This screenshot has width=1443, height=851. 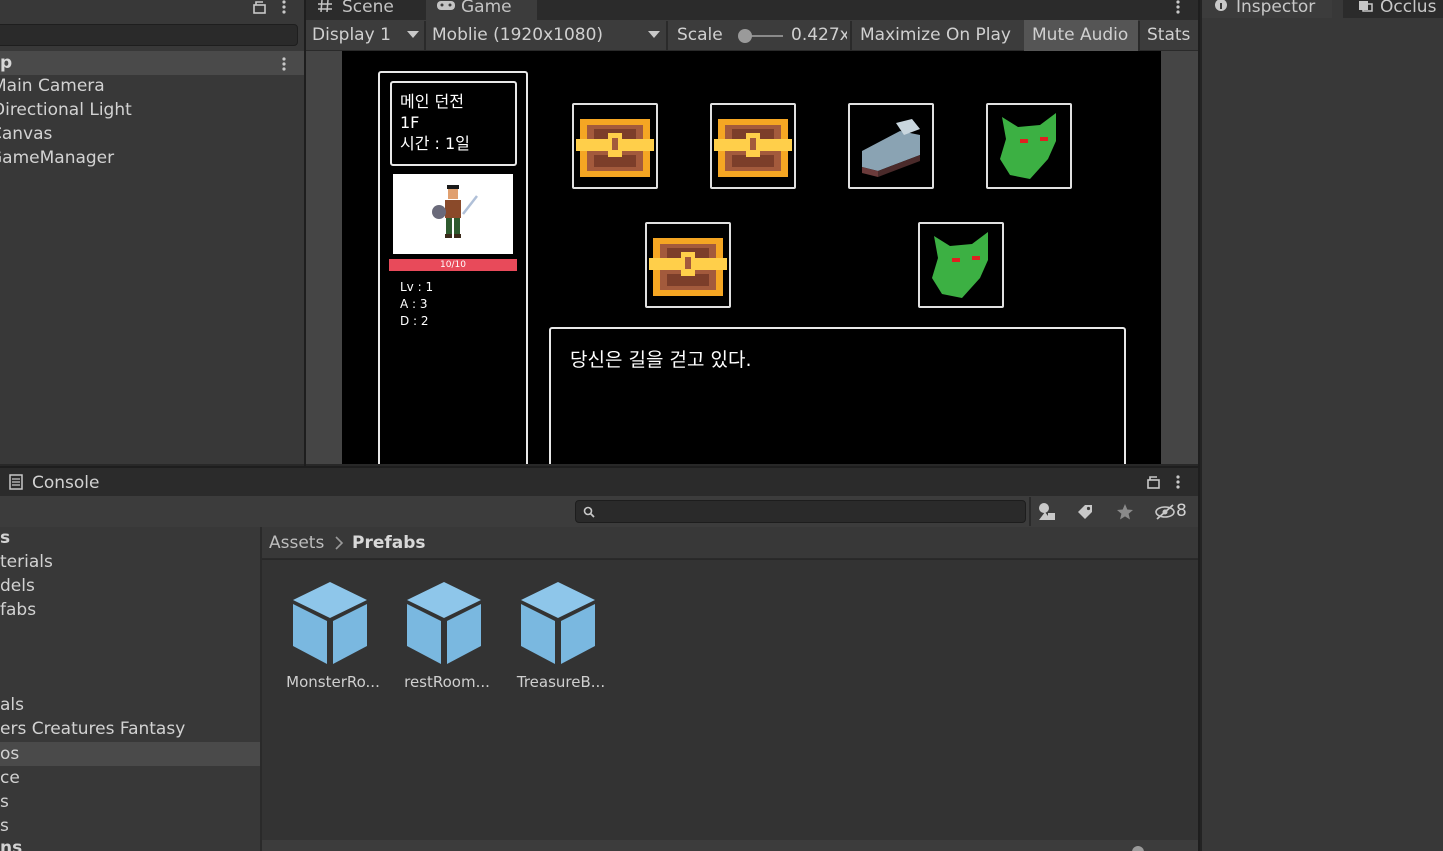 I want to click on folder-item: ce, so click(x=130, y=778).